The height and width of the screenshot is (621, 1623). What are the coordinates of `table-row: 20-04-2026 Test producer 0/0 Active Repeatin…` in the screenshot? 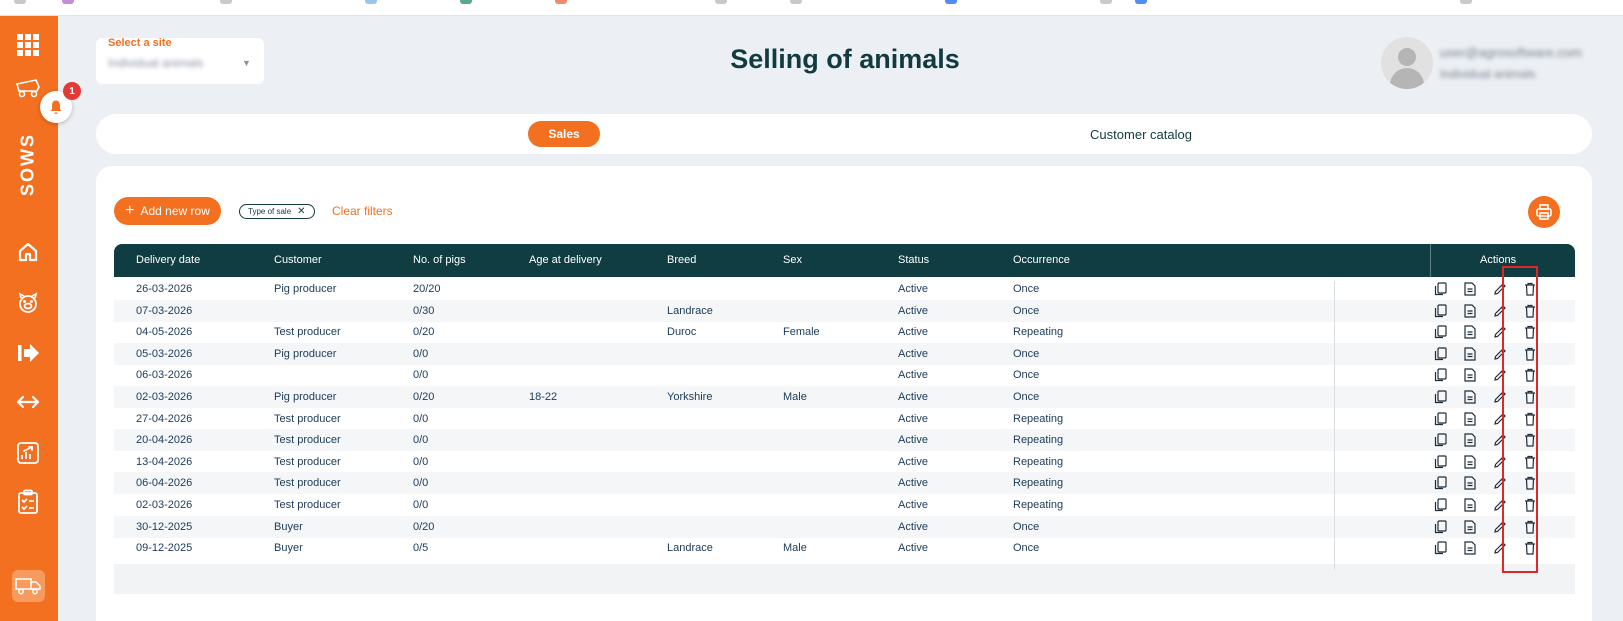 It's located at (844, 440).